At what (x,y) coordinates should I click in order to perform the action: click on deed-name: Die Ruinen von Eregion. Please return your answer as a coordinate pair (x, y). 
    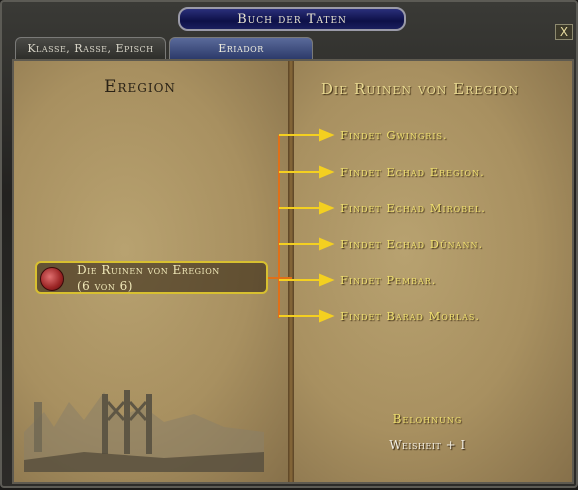
    Looking at the image, I should click on (148, 270).